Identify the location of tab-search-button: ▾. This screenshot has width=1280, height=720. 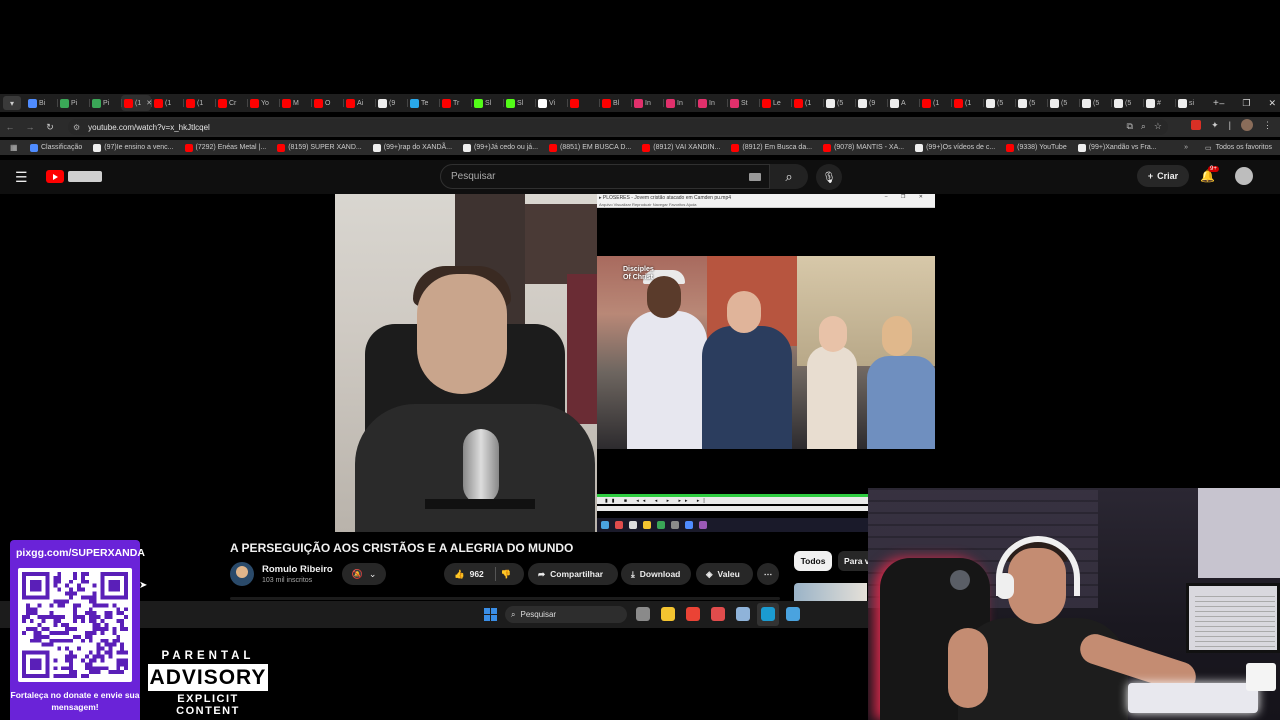
(12, 103).